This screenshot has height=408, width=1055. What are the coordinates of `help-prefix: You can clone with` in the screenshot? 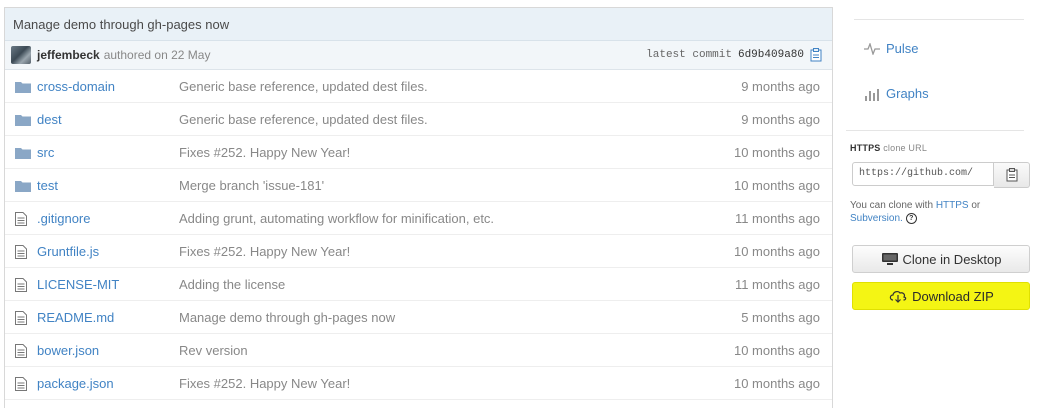 It's located at (892, 205).